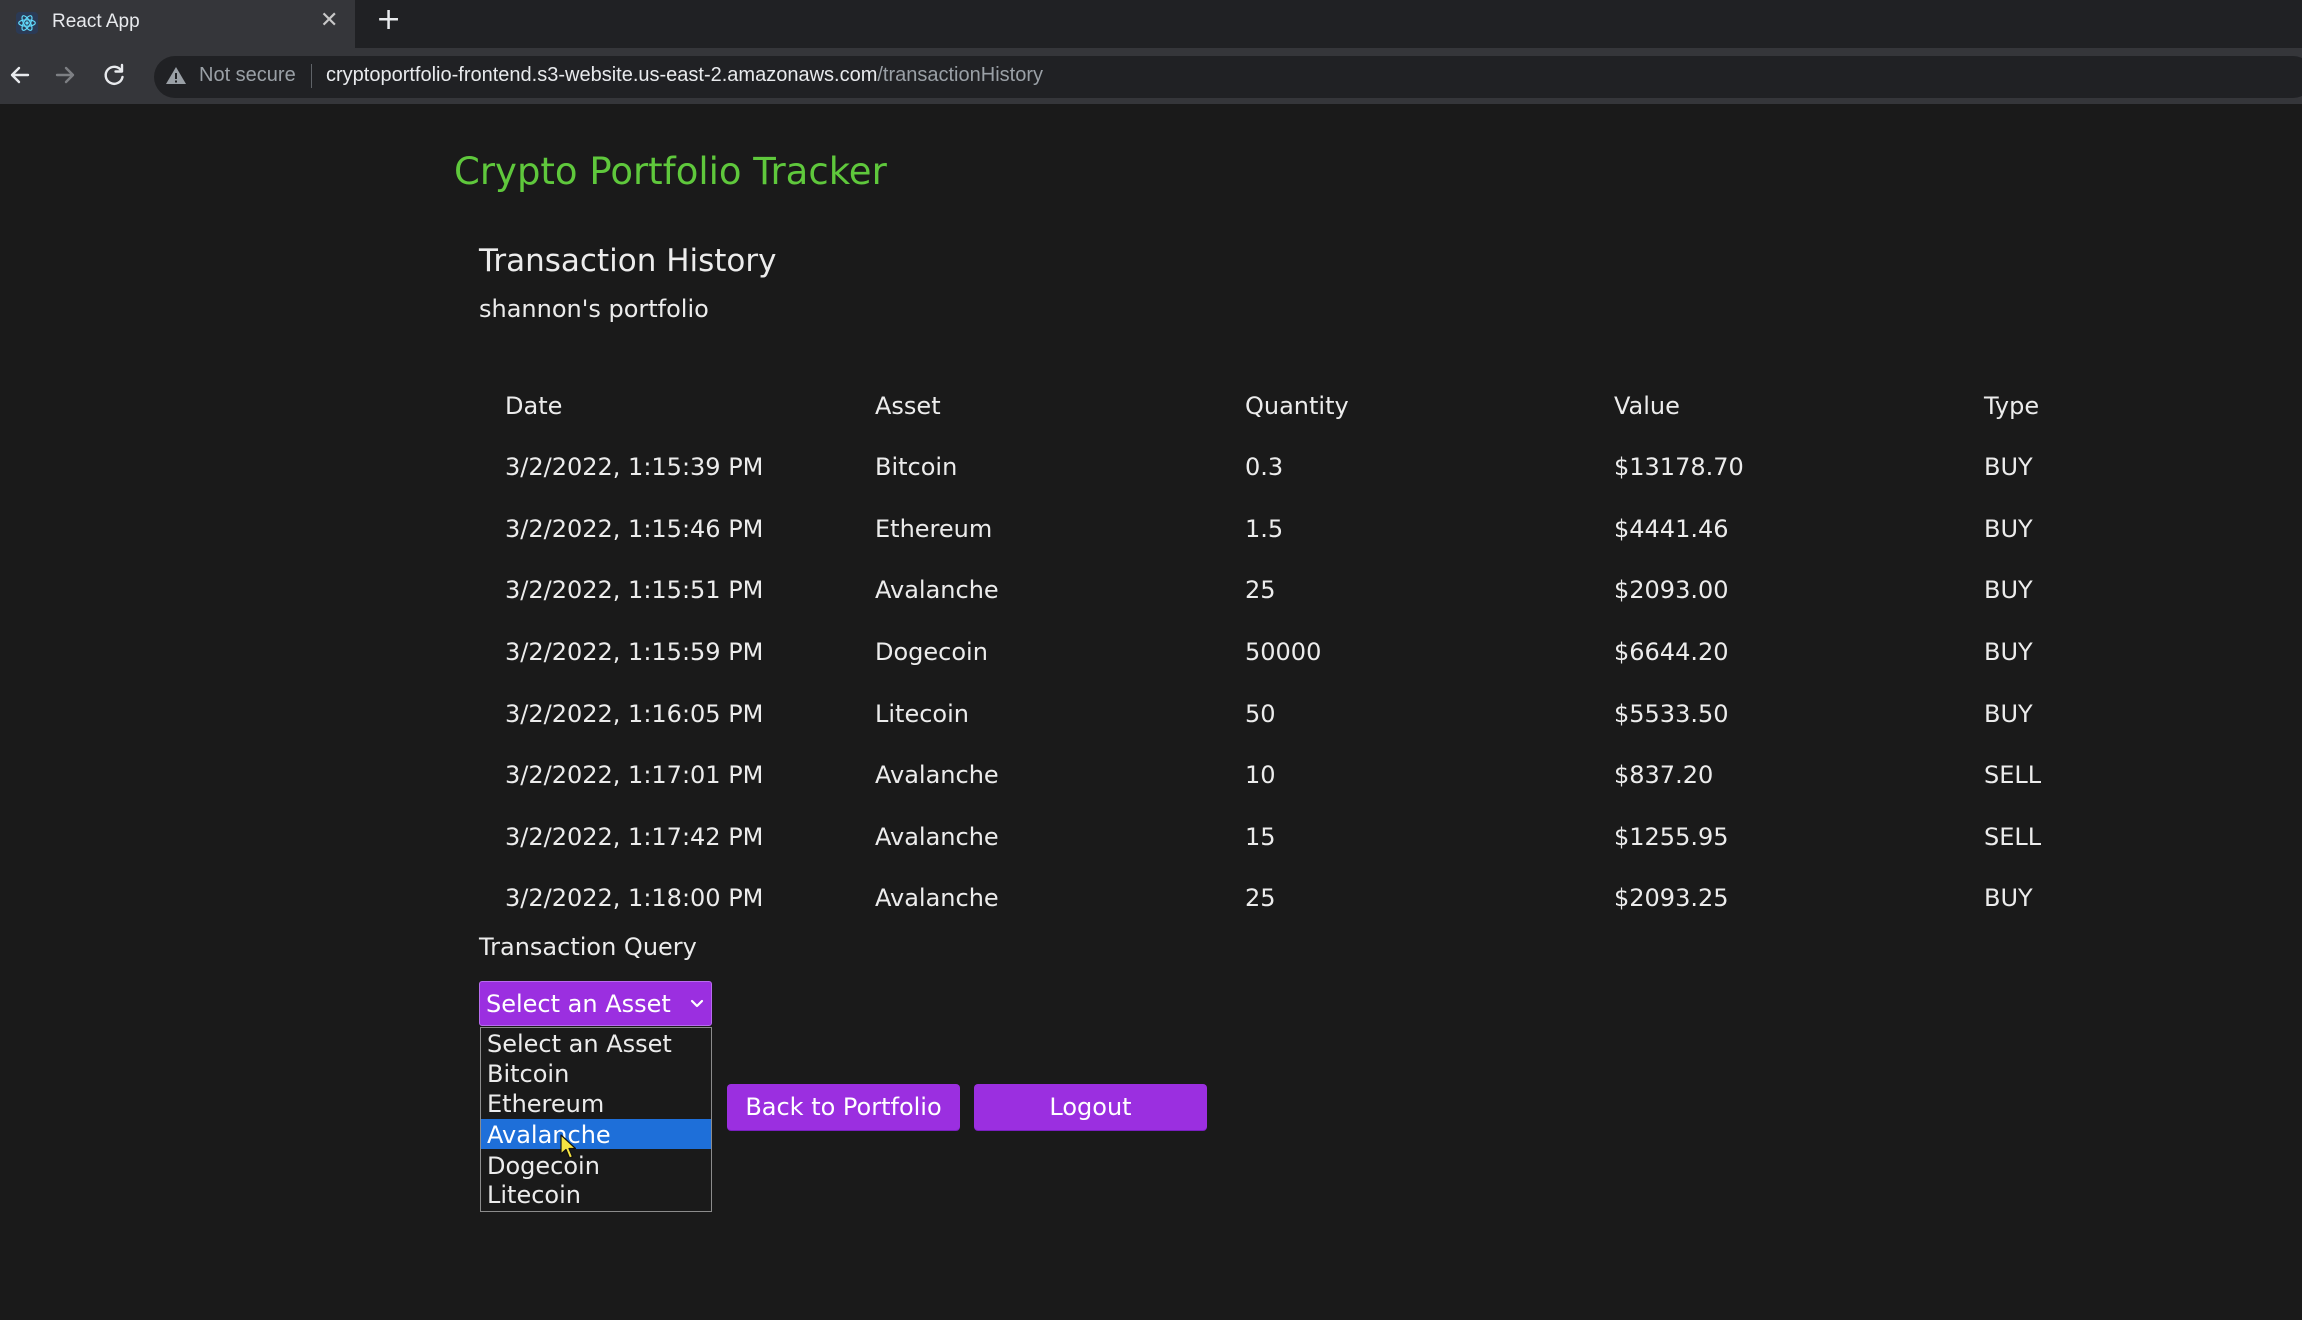 The image size is (2302, 1320). What do you see at coordinates (634, 467) in the screenshot?
I see `cell-date: 3/2/2022, 1:15:39 PM` at bounding box center [634, 467].